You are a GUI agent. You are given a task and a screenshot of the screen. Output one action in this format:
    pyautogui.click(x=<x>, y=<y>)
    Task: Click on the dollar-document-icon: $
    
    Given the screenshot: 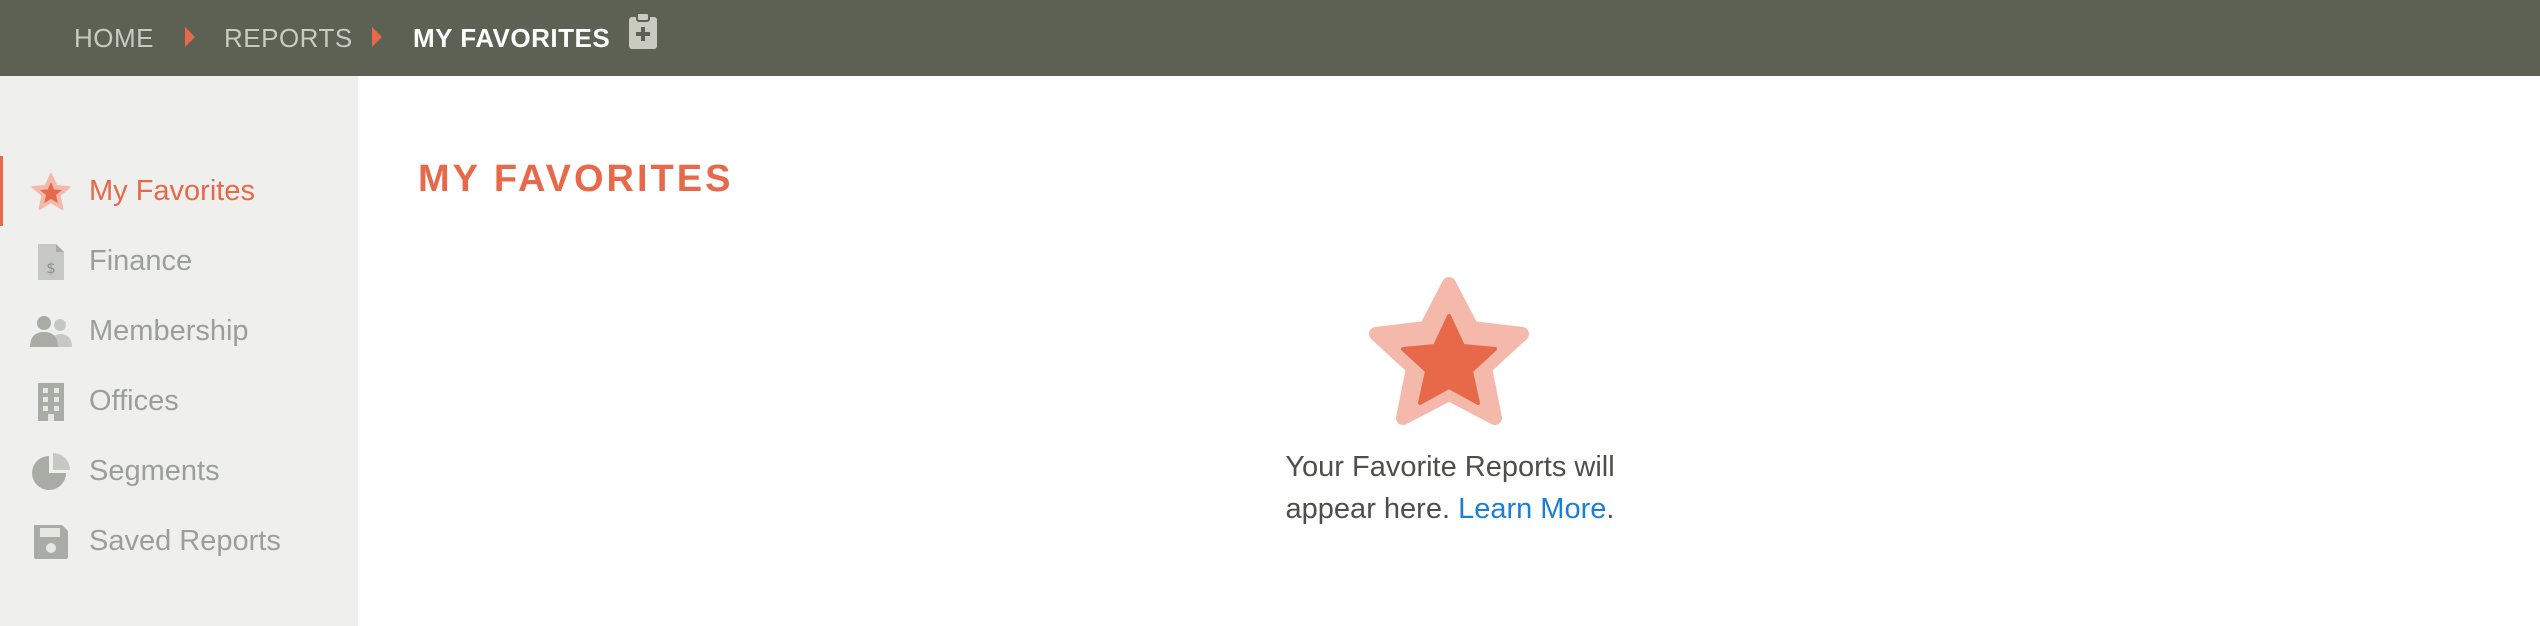 What is the action you would take?
    pyautogui.click(x=51, y=262)
    